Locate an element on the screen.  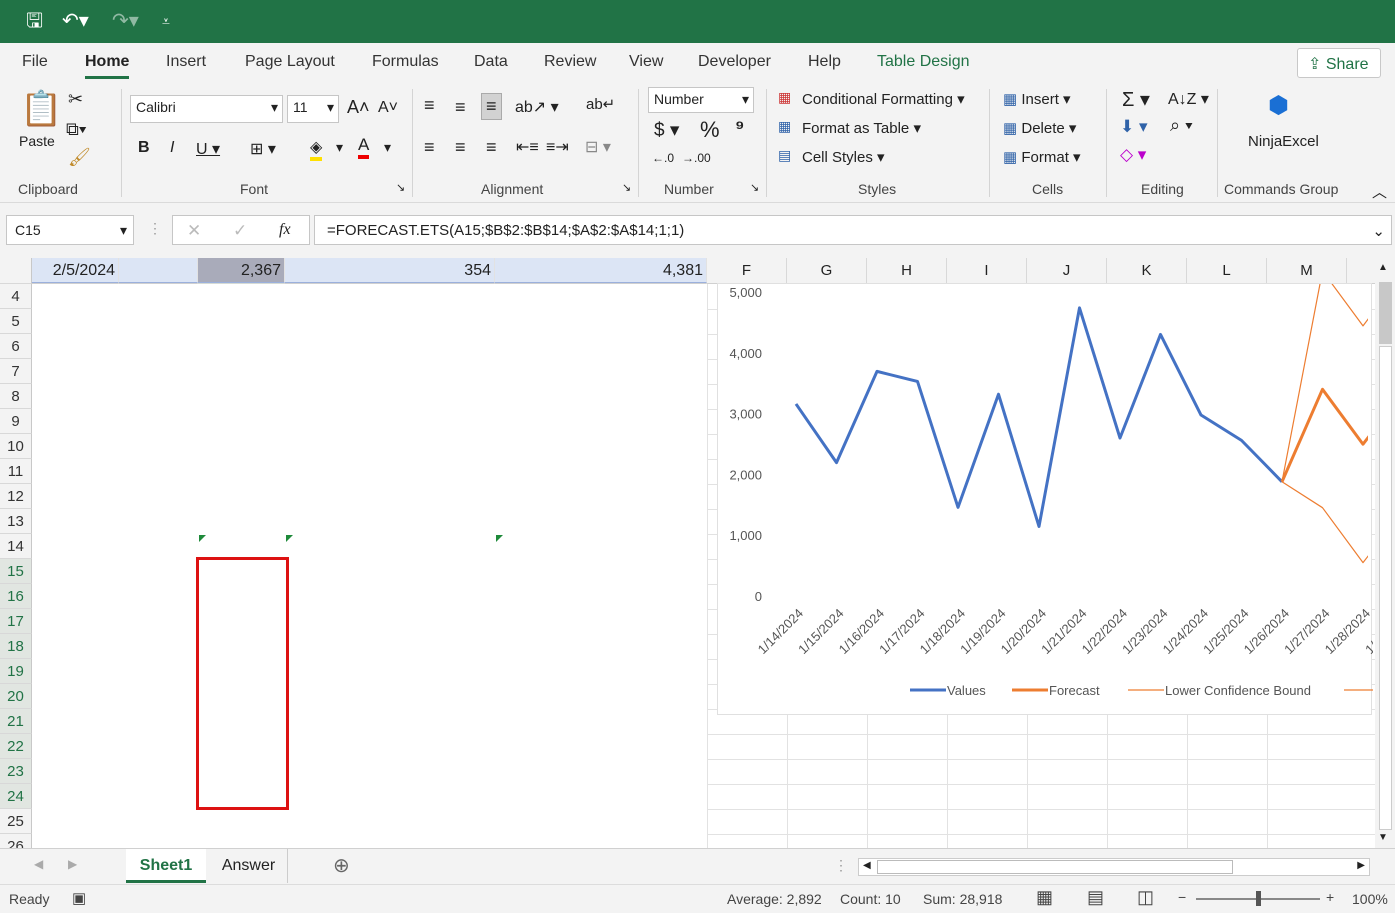
currency-icon: $ ▾ is located at coordinates (666, 130).